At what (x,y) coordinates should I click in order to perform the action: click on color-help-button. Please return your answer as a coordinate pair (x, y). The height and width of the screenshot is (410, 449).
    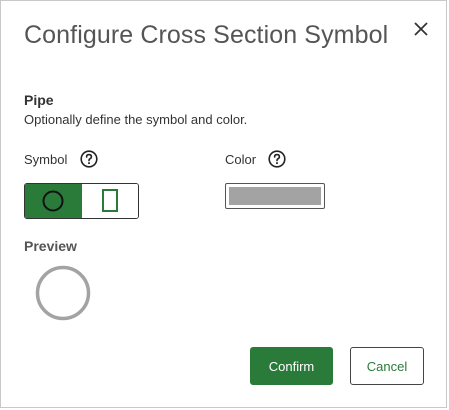
    Looking at the image, I should click on (277, 159).